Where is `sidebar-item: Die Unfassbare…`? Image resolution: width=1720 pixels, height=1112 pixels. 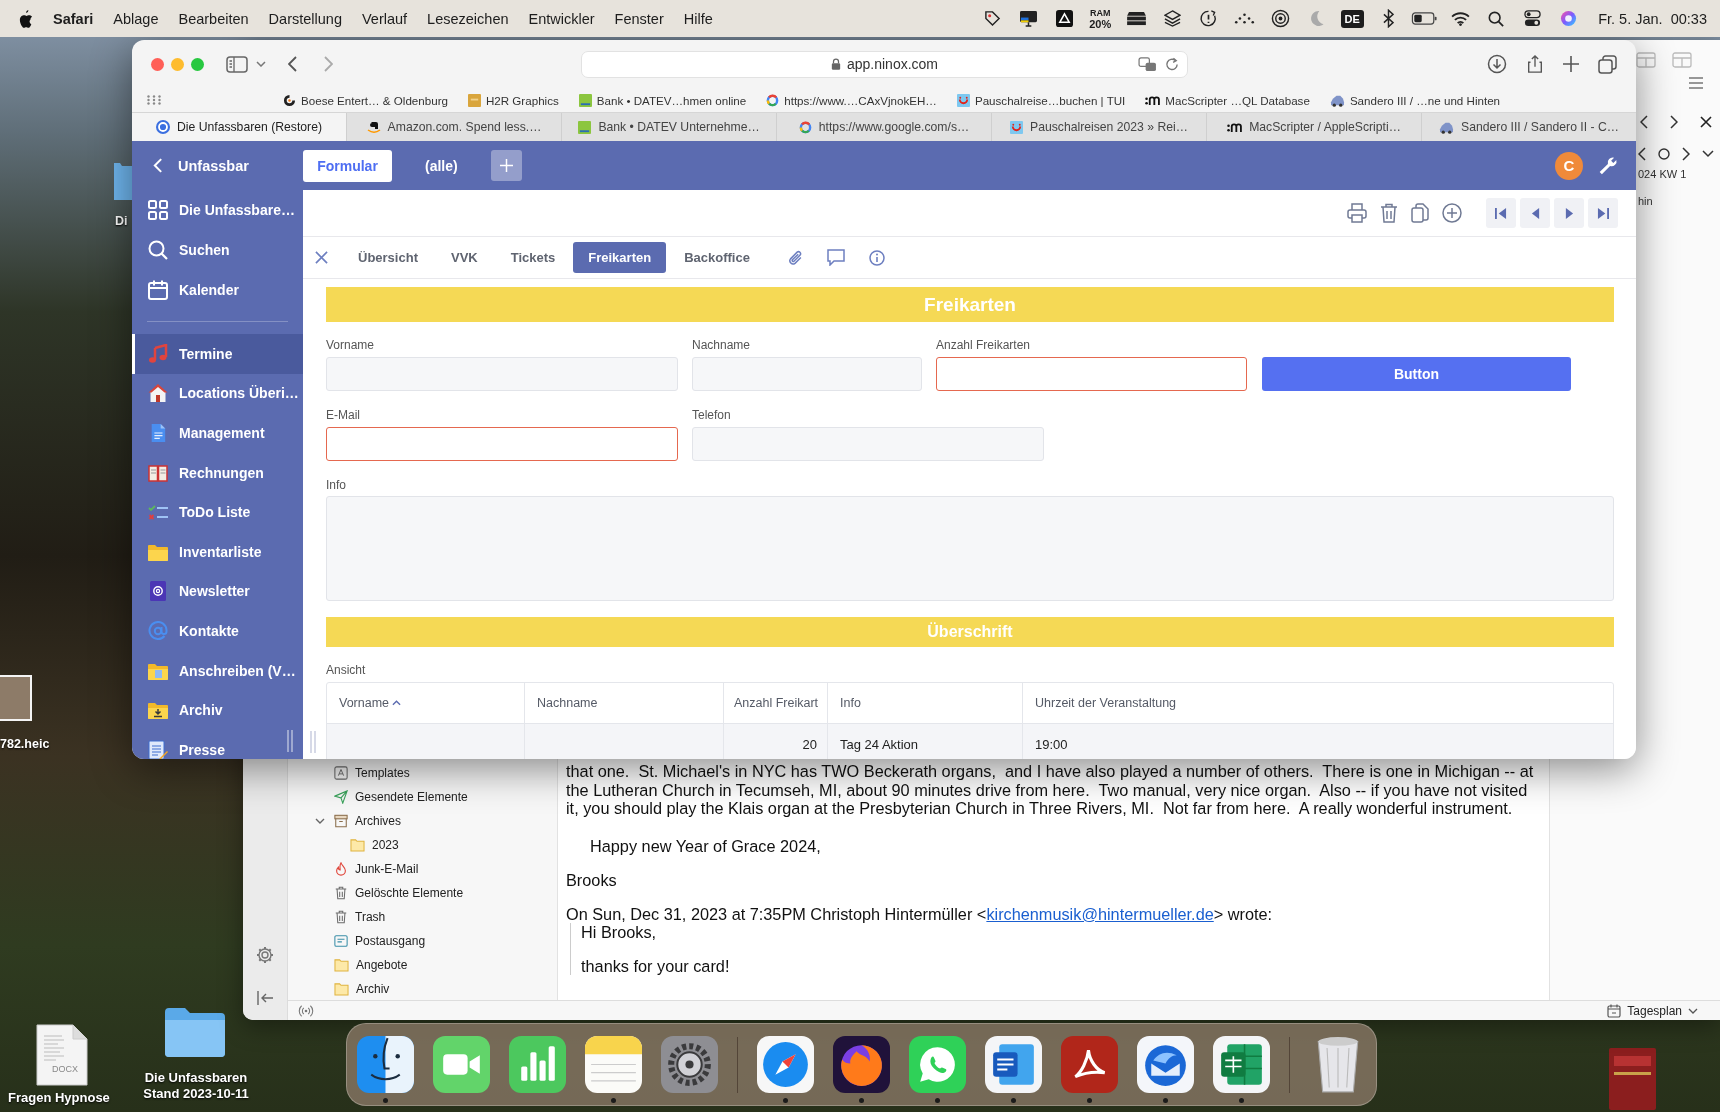 sidebar-item: Die Unfassbare… is located at coordinates (217, 210).